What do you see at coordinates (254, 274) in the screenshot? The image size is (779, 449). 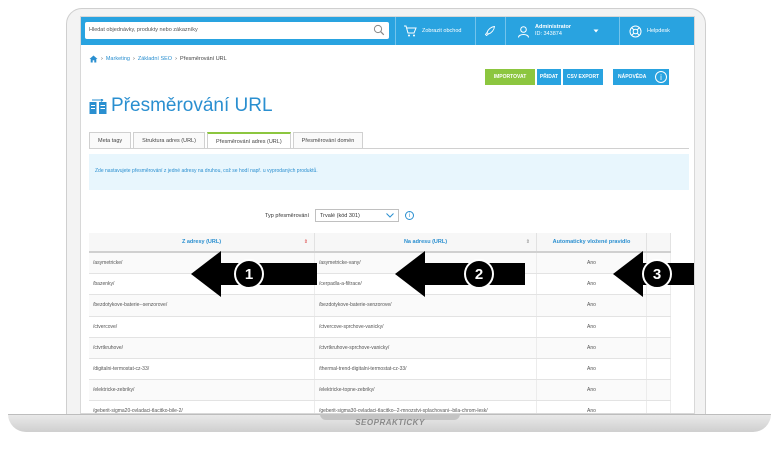 I see `callout-arrow-1: 1` at bounding box center [254, 274].